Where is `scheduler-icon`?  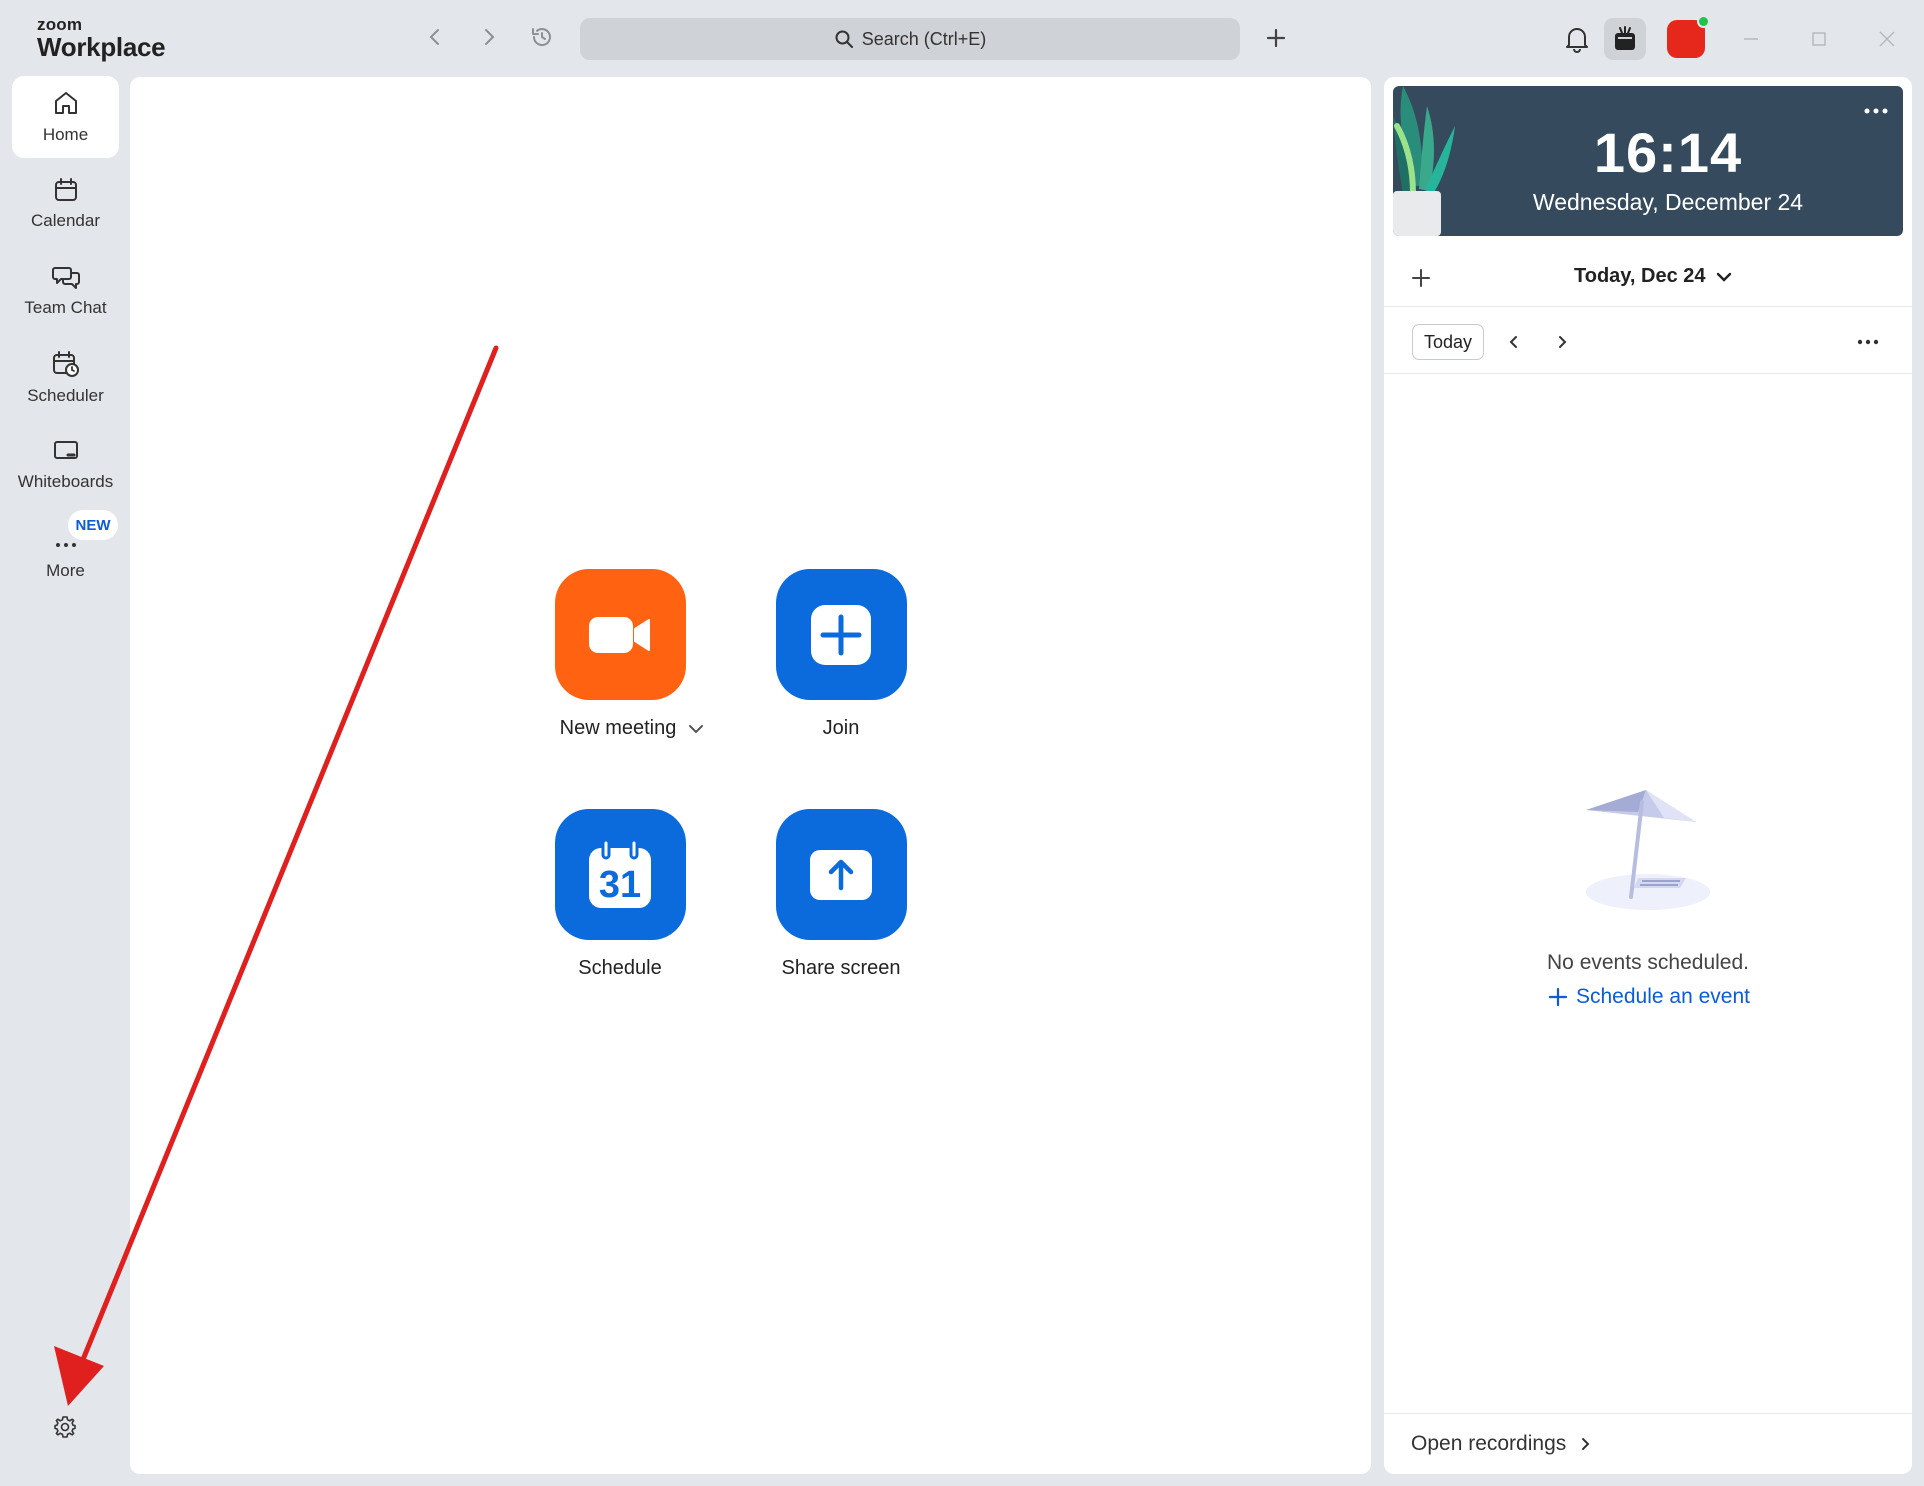
scheduler-icon is located at coordinates (65, 364).